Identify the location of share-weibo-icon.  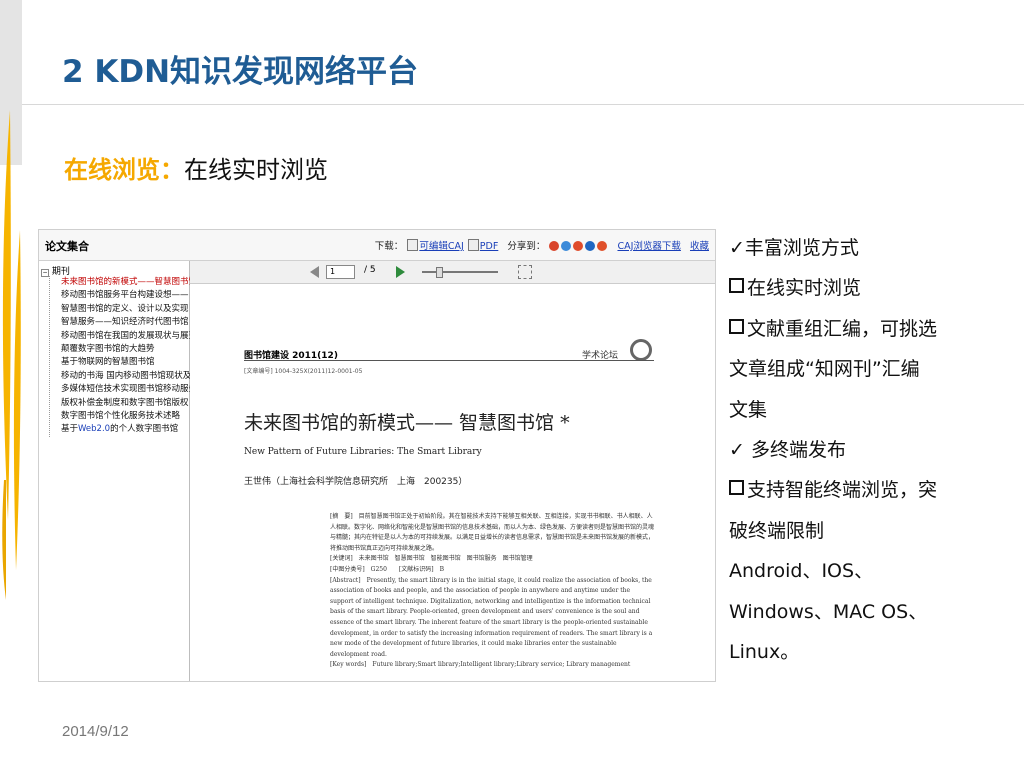
(554, 246).